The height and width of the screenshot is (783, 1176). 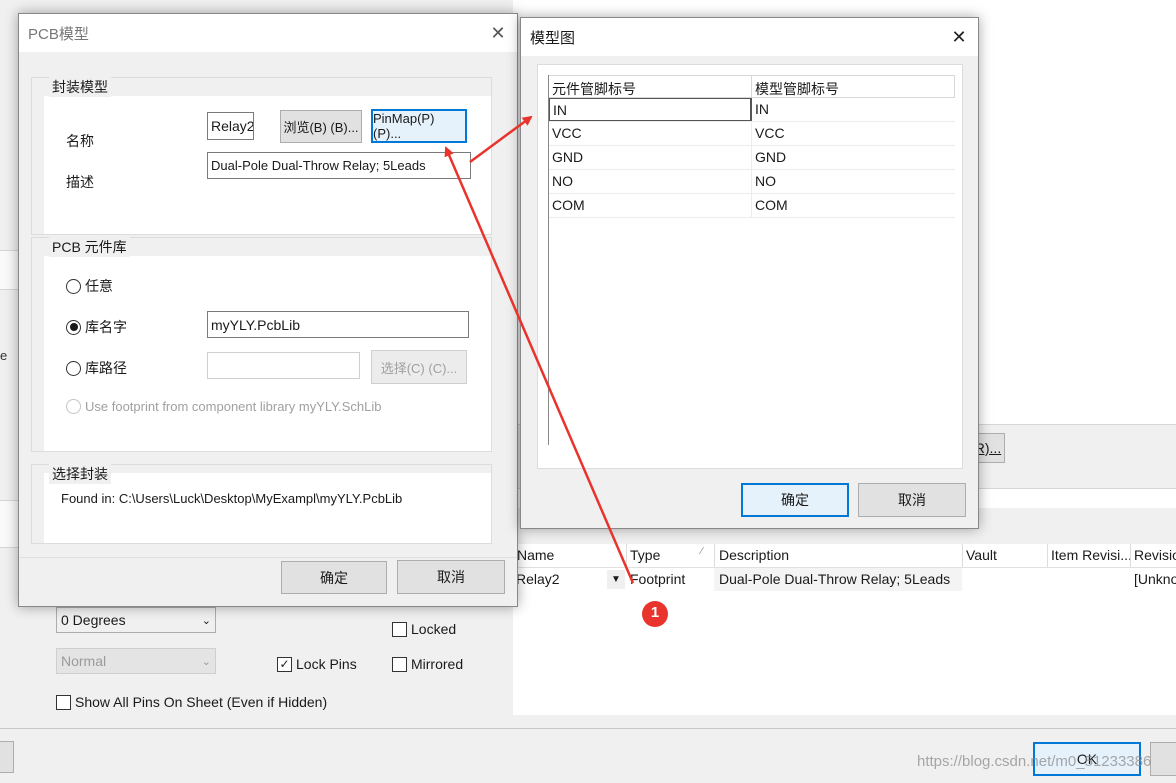 I want to click on annotation-arrow-to-model-map, so click(x=501, y=139).